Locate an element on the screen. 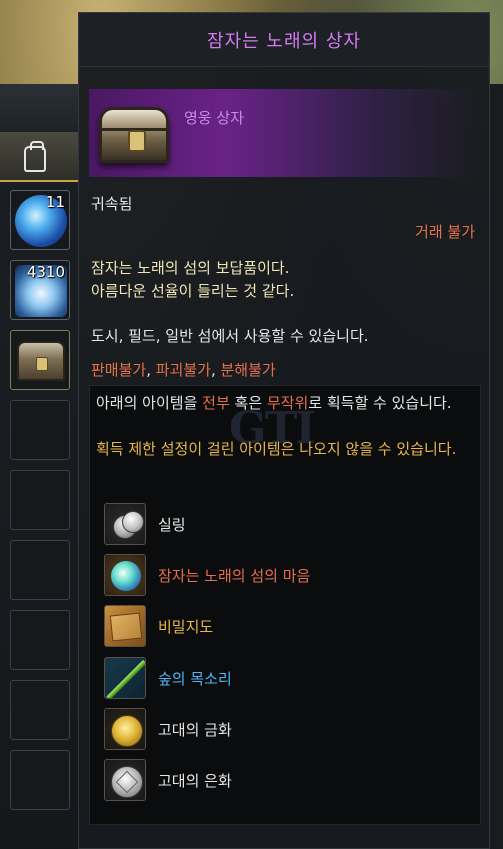  acquire-all: 전부 is located at coordinates (216, 403).